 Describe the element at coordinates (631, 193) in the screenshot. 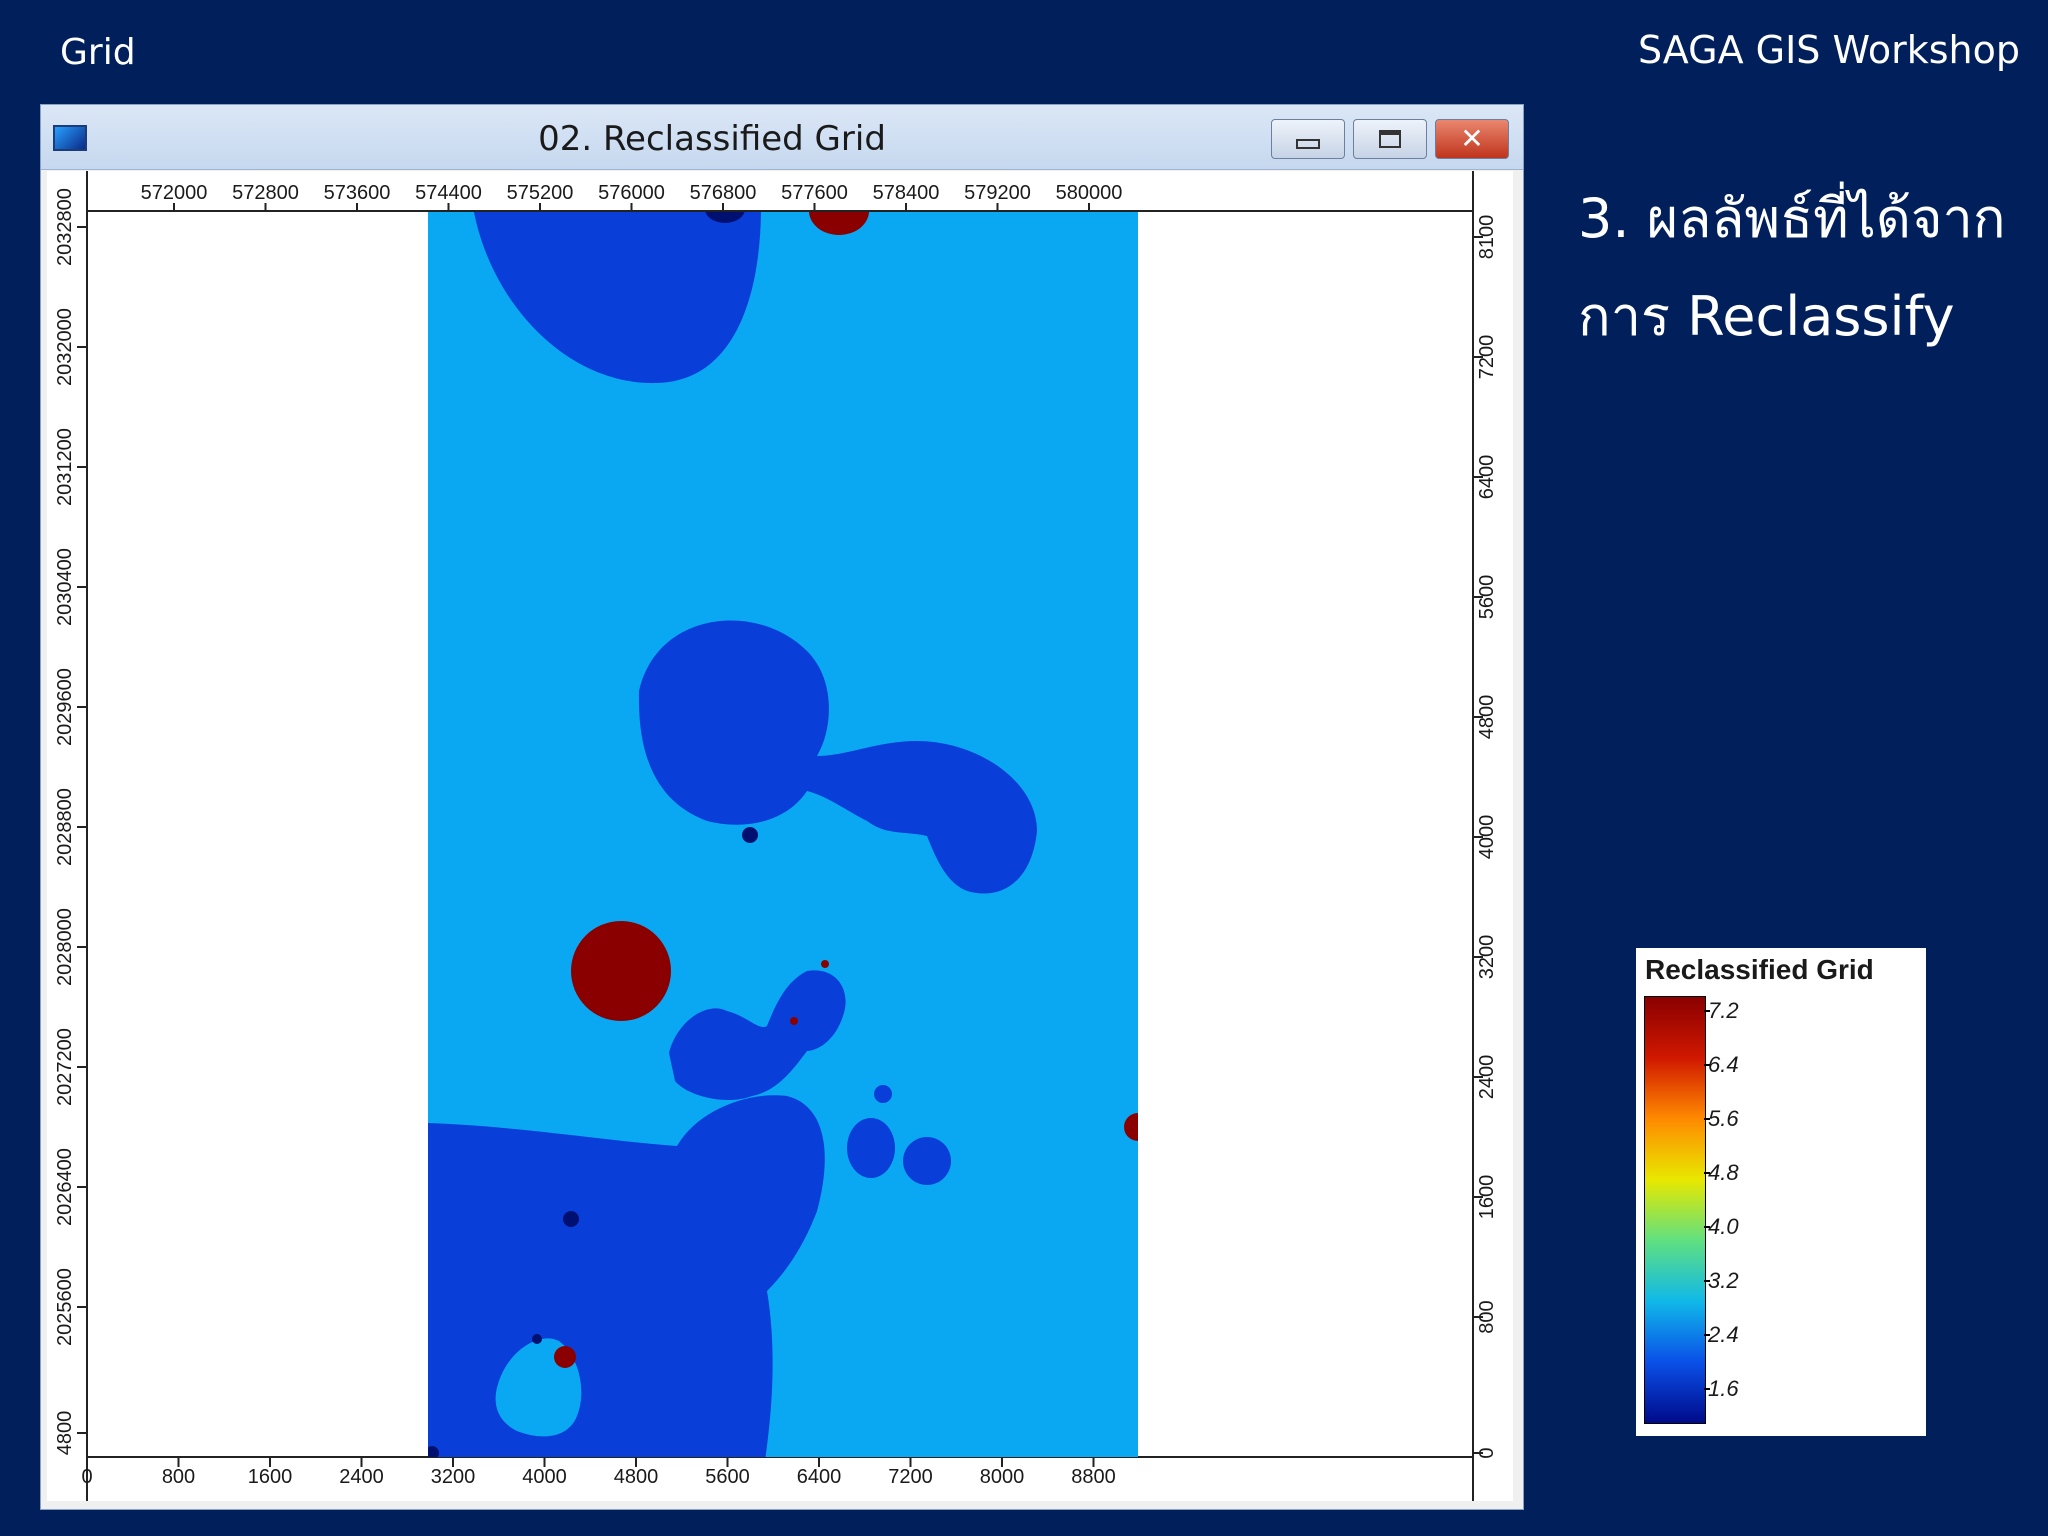

I see `top-tick-label: 576000` at that location.